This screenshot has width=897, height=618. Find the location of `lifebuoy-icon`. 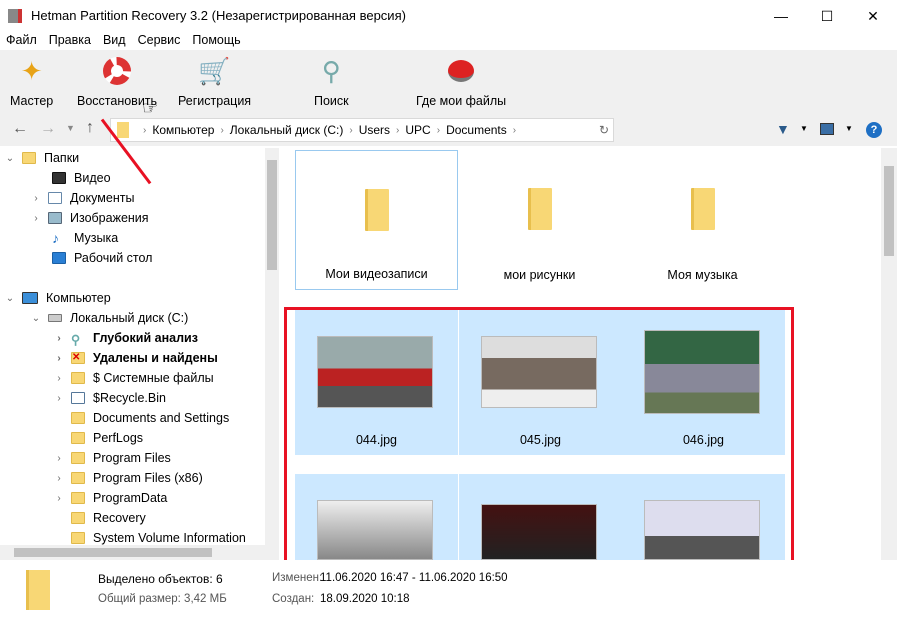

lifebuoy-icon is located at coordinates (117, 71).